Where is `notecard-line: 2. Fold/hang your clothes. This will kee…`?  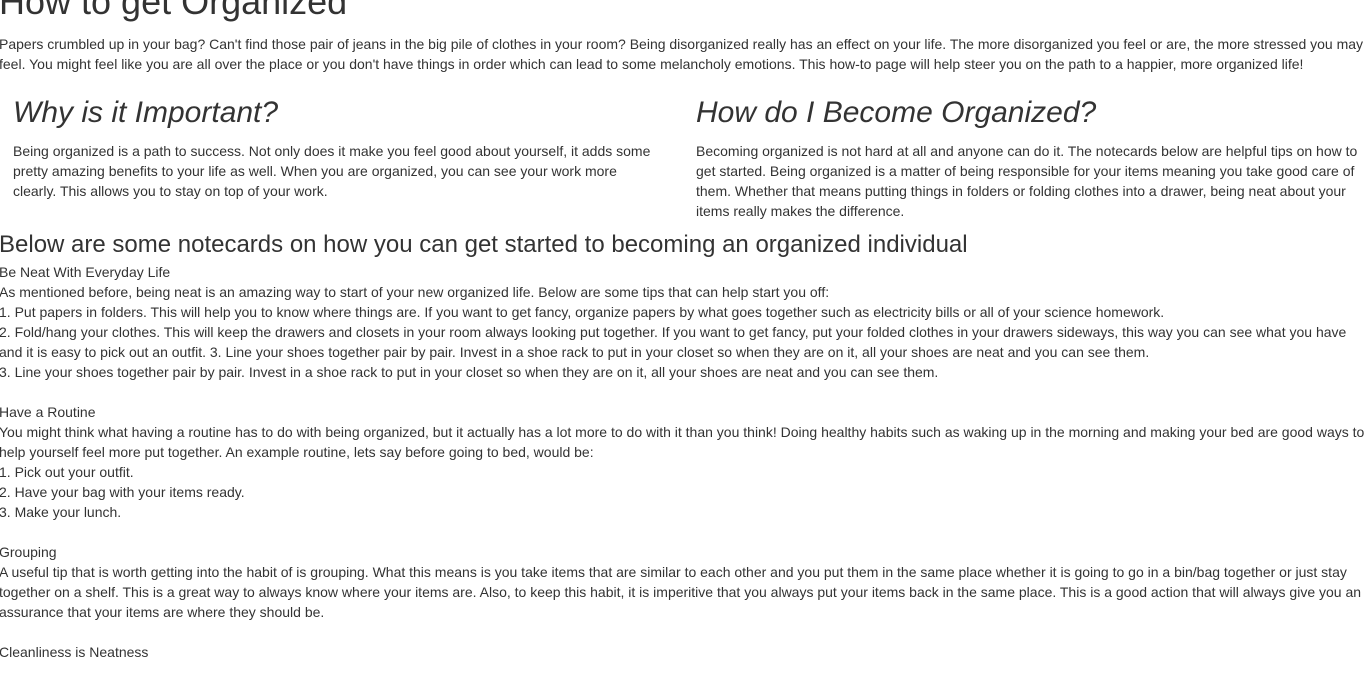 notecard-line: 2. Fold/hang your clothes. This will kee… is located at coordinates (673, 342).